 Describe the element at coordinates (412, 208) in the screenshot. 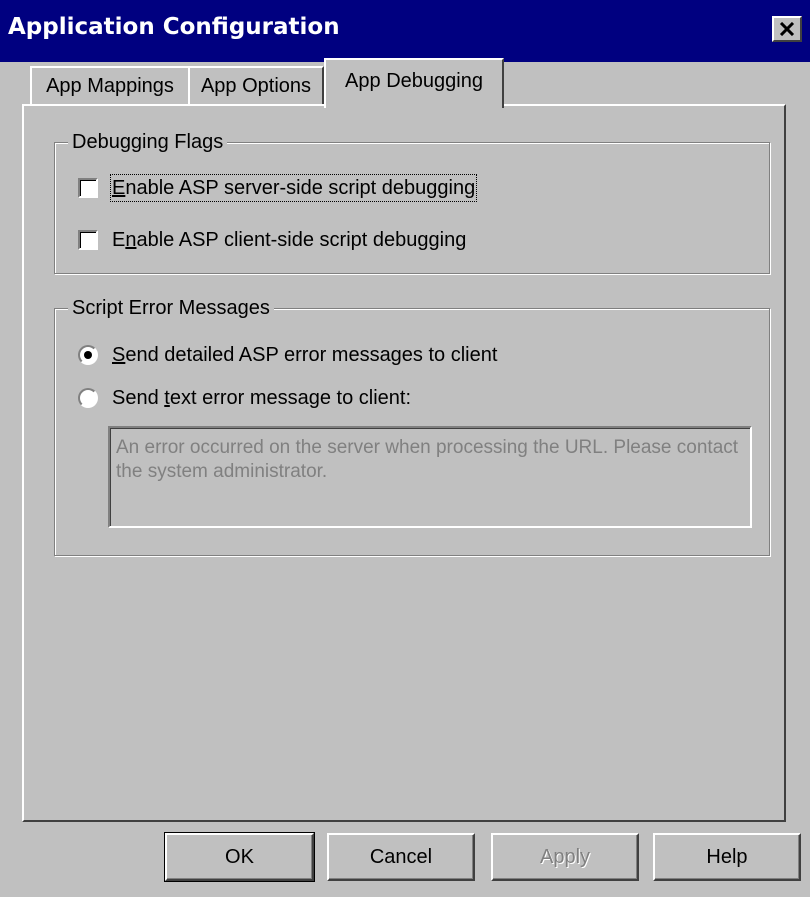

I see `debugging-flags-group` at that location.